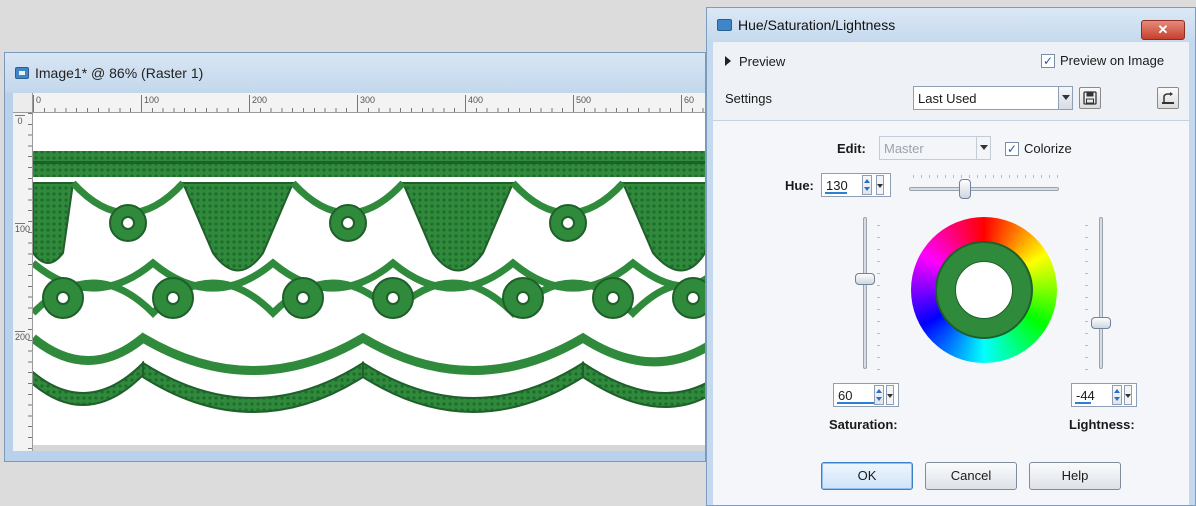  What do you see at coordinates (1048, 148) in the screenshot?
I see `colorize-label: Colorize` at bounding box center [1048, 148].